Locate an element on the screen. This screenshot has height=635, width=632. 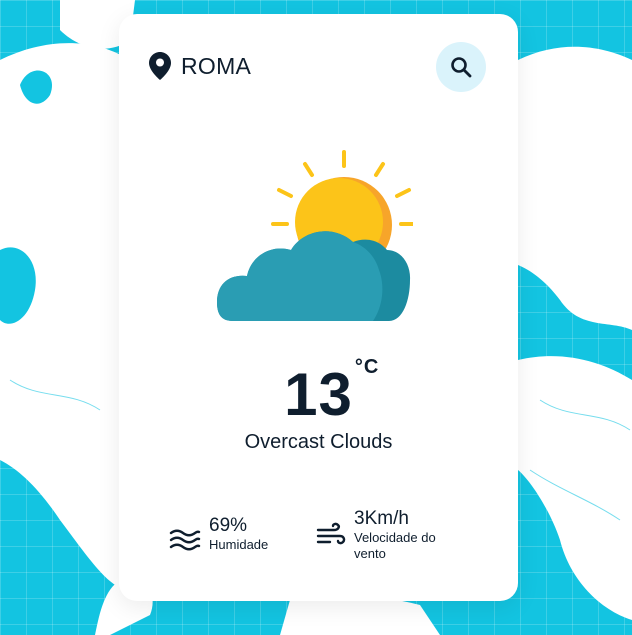
humidity-value: 69% is located at coordinates (228, 525).